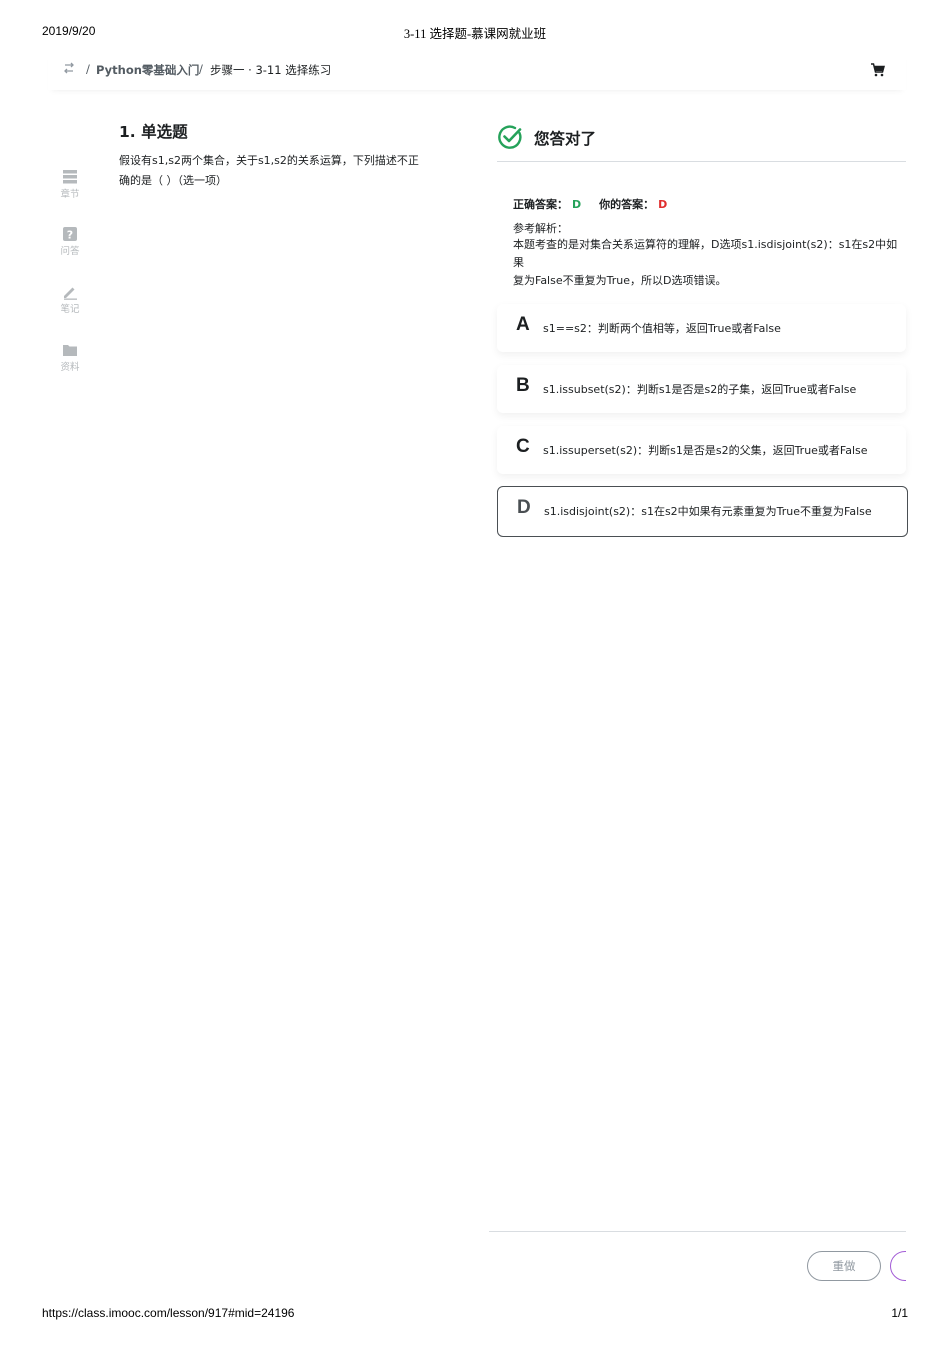 This screenshot has height=1345, width=950. I want to click on option-letter: C, so click(523, 446).